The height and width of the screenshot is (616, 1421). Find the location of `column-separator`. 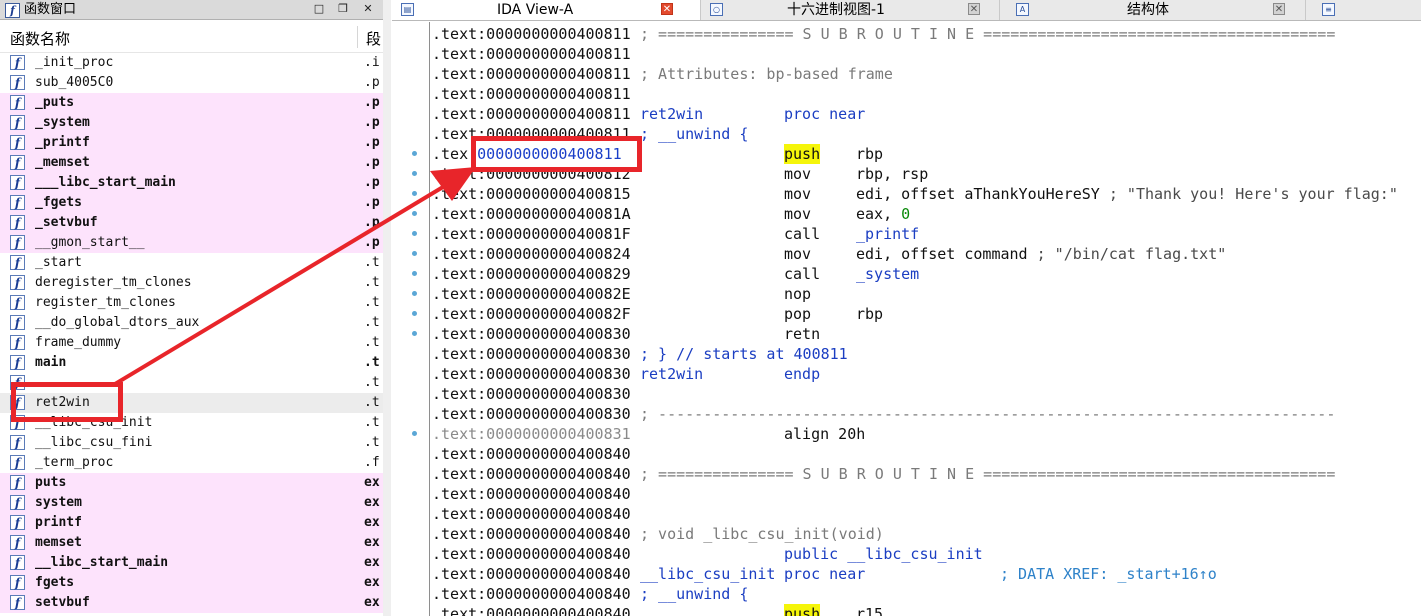

column-separator is located at coordinates (357, 37).